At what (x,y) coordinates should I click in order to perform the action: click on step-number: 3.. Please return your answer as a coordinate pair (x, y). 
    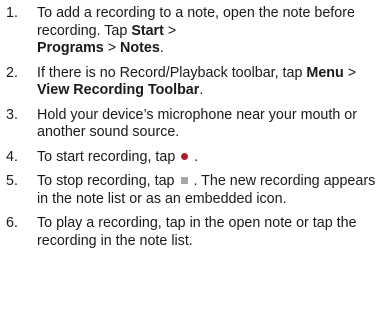
    Looking at the image, I should click on (12, 114).